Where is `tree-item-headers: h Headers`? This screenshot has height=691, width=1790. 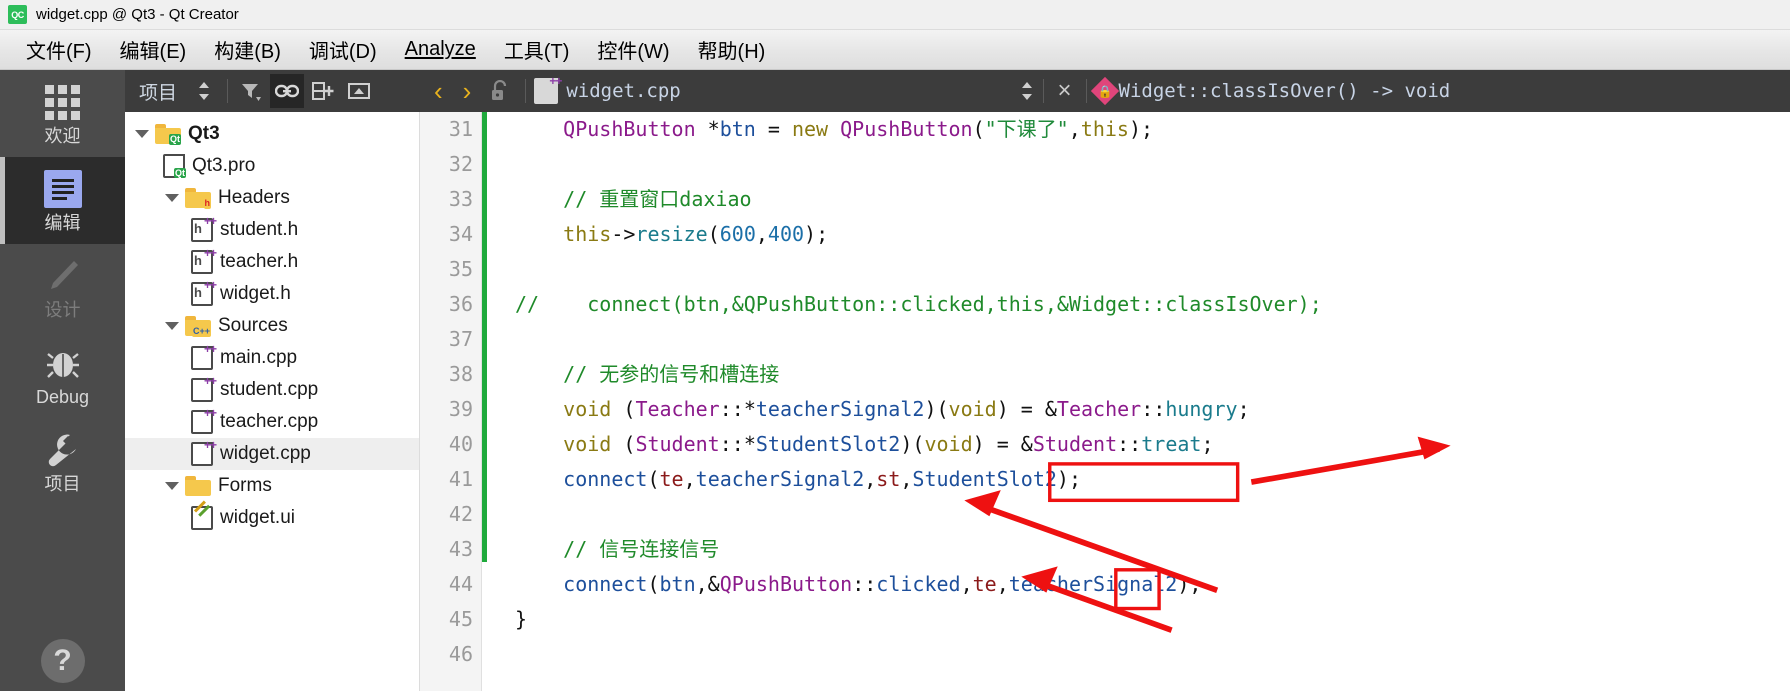
tree-item-headers: h Headers is located at coordinates (272, 198).